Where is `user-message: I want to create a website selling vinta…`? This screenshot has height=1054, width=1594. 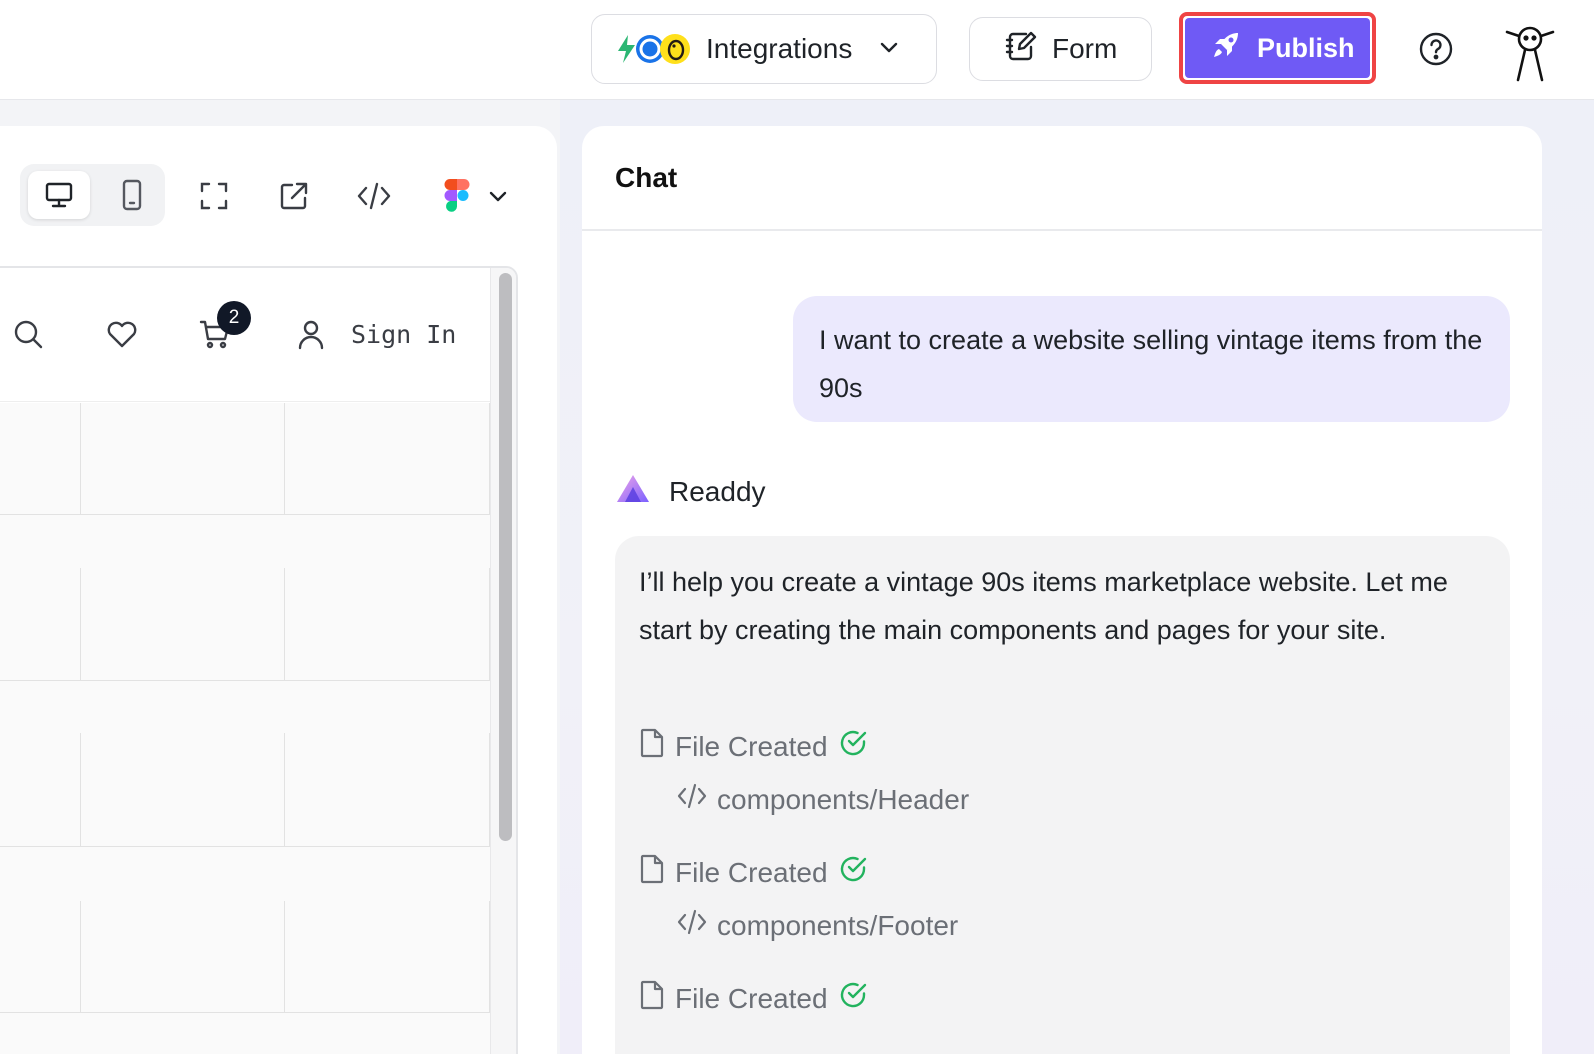
user-message: I want to create a website selling vinta… is located at coordinates (1151, 359).